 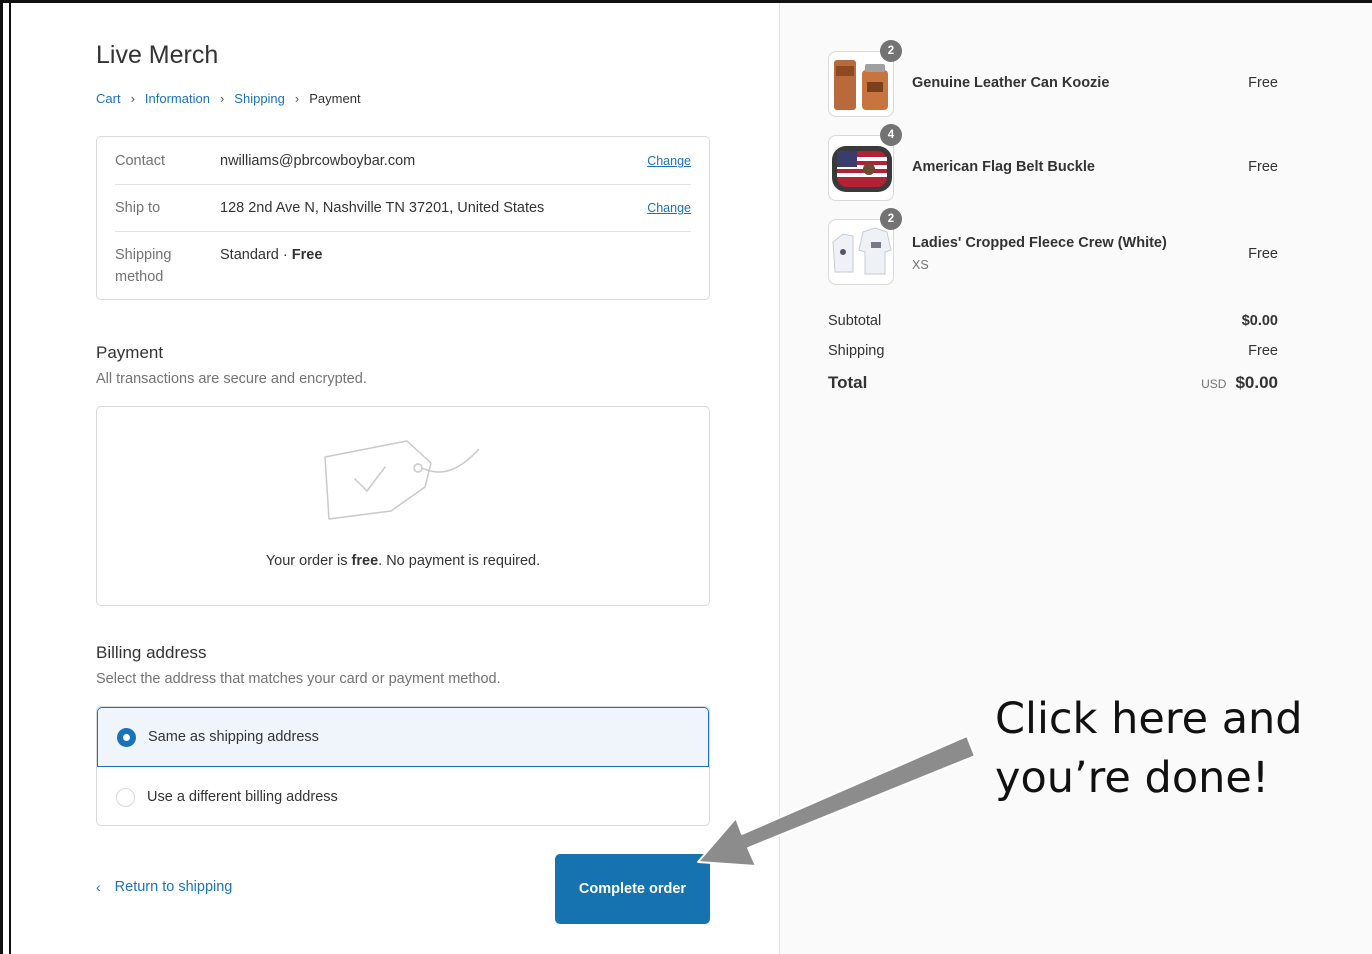 What do you see at coordinates (1003, 167) in the screenshot?
I see `item-name: American Flag Belt Buckle` at bounding box center [1003, 167].